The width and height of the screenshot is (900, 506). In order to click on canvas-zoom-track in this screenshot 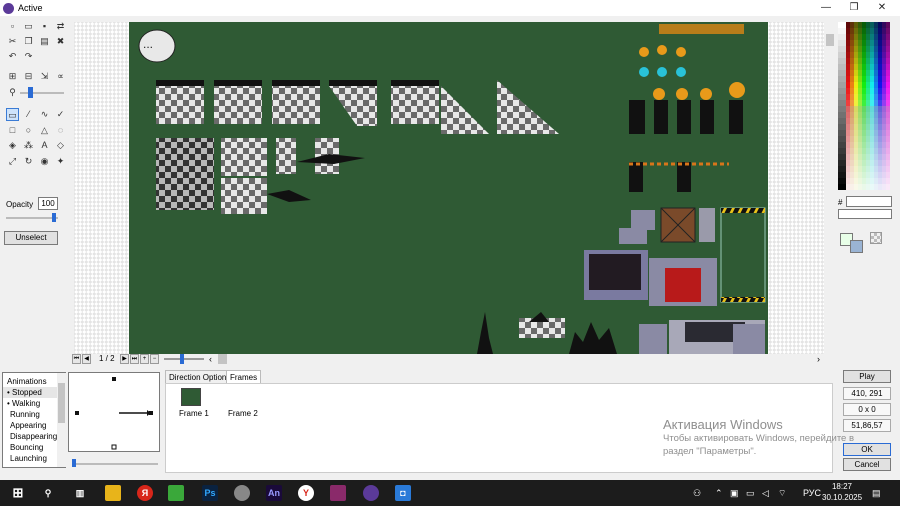, I will do `click(184, 359)`.